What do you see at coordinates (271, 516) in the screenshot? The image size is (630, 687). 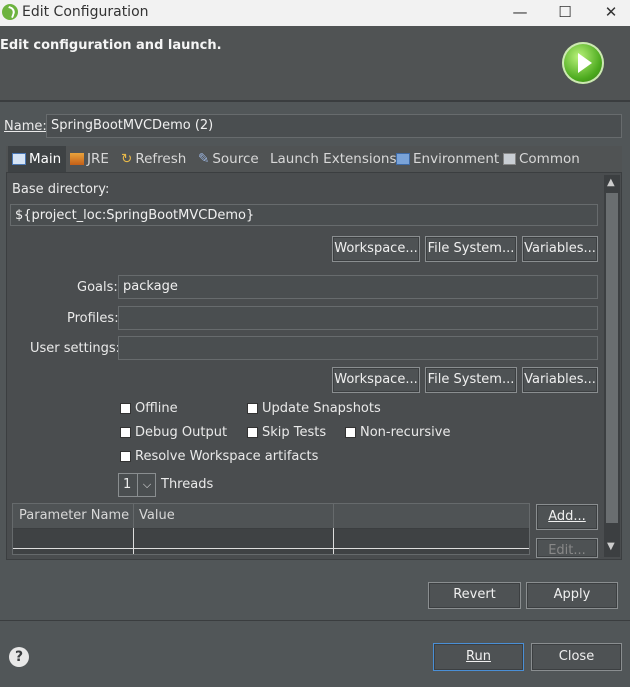 I see `table-header: Parameter Name Value` at bounding box center [271, 516].